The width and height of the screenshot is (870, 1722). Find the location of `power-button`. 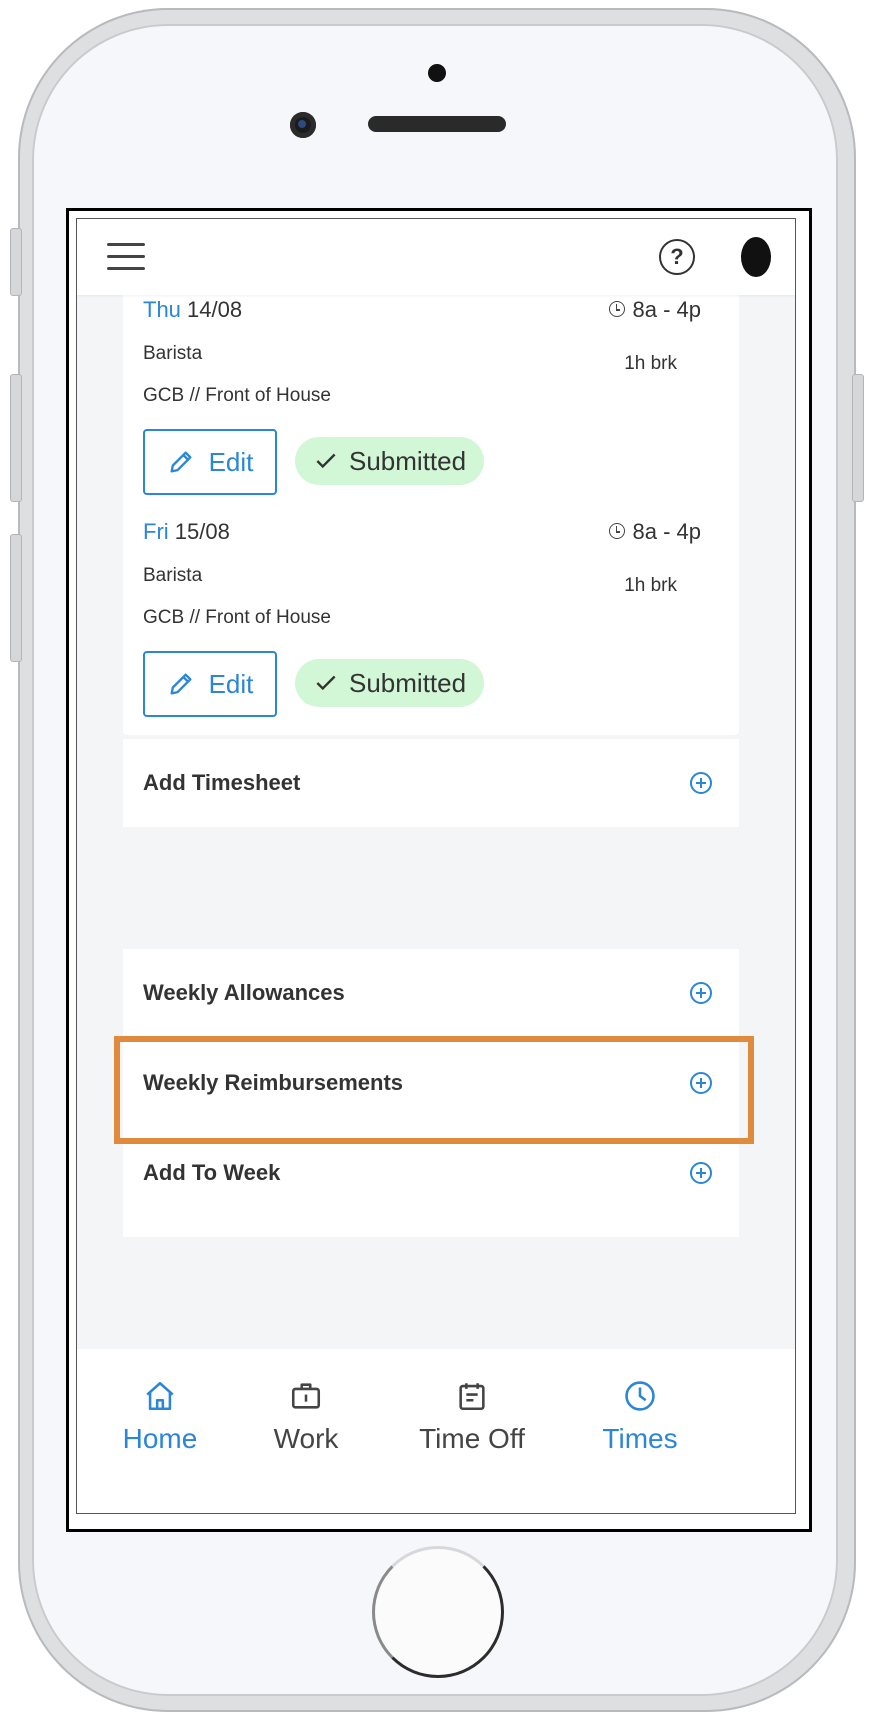

power-button is located at coordinates (858, 438).